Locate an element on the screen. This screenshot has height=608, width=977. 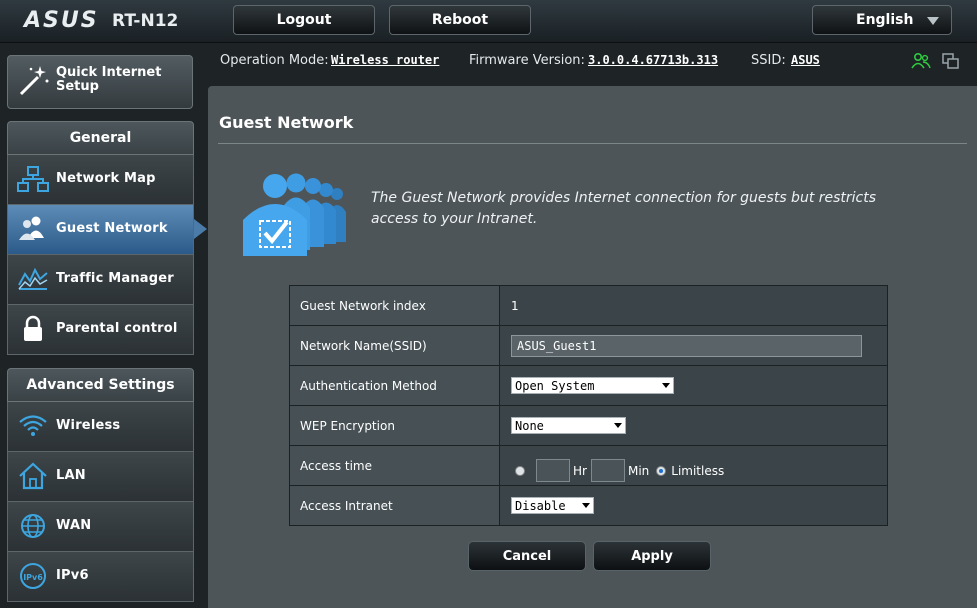
firmware-link: 3.0.0.4.67713b.313 is located at coordinates (653, 60).